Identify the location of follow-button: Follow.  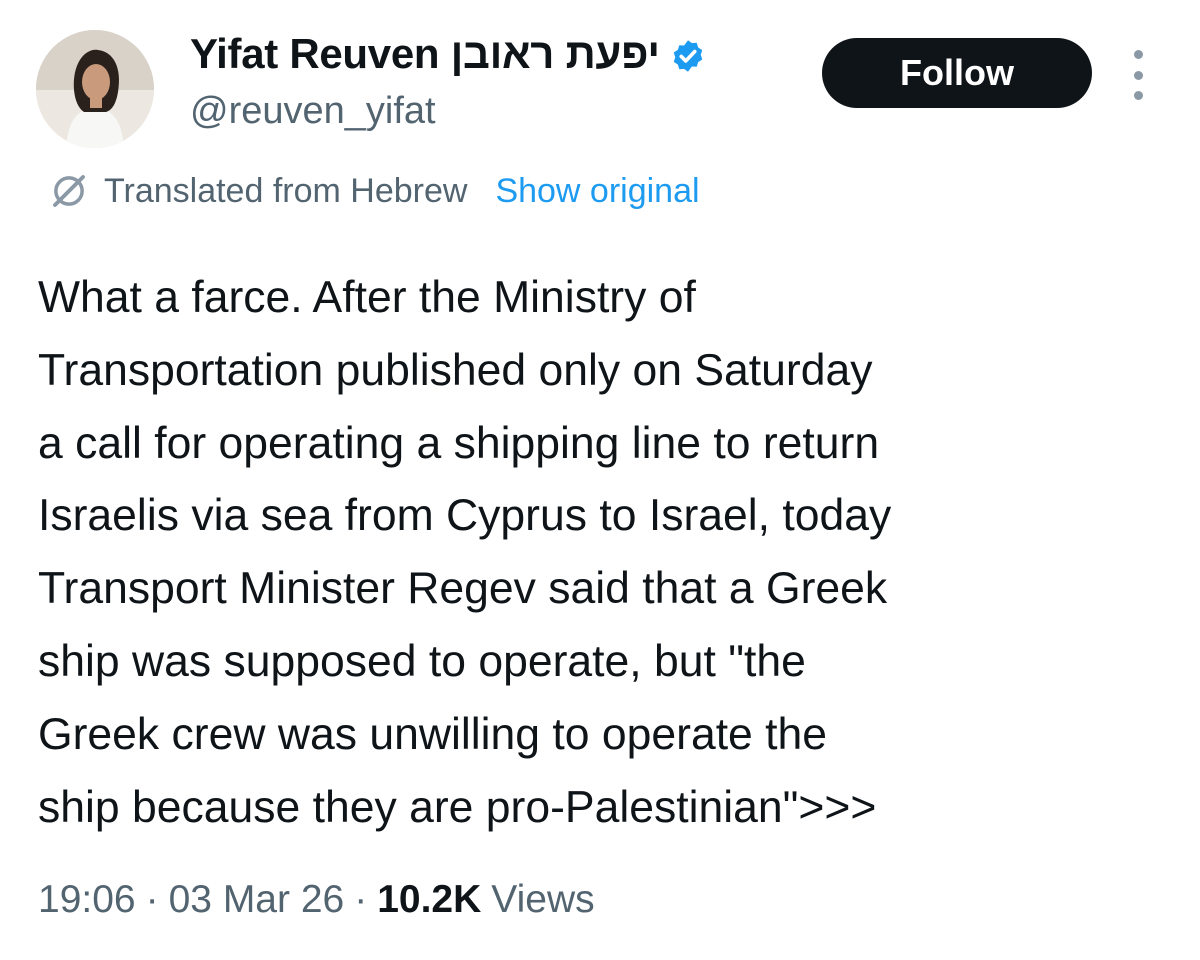
(957, 73).